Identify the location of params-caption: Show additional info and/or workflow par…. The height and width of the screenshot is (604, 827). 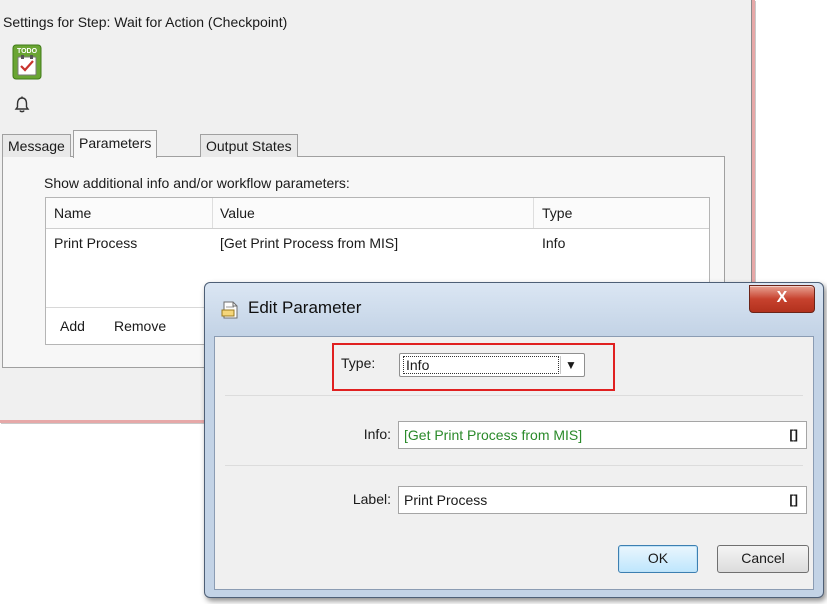
(197, 183).